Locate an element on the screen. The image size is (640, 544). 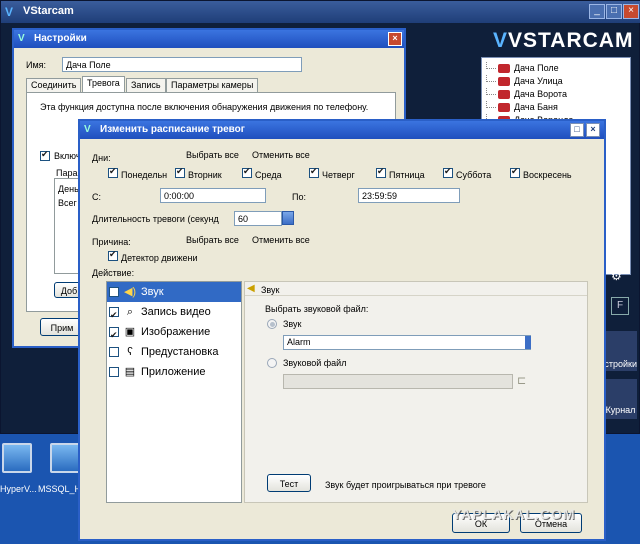
settings-close-button: × is located at coordinates (395, 39).